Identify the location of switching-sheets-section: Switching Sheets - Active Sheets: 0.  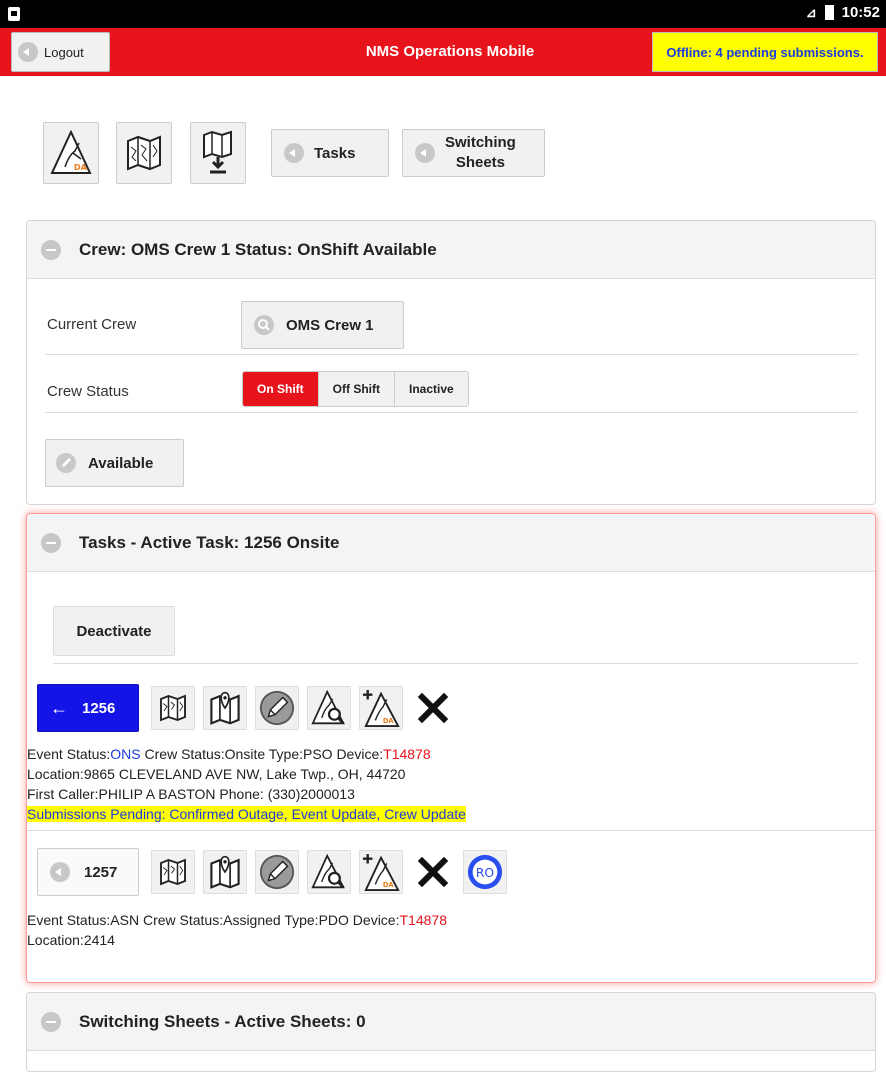
(451, 1032).